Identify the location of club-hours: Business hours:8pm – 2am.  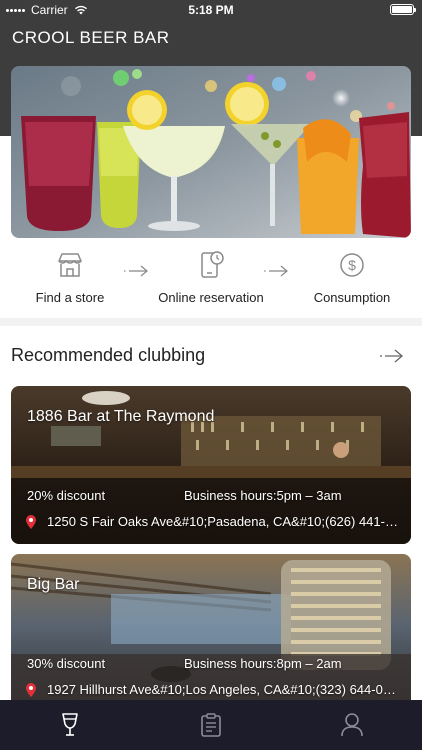
(263, 663).